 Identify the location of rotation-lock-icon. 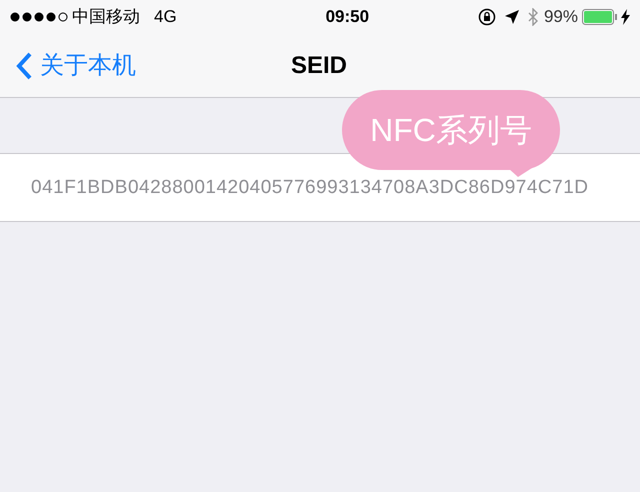
(487, 17).